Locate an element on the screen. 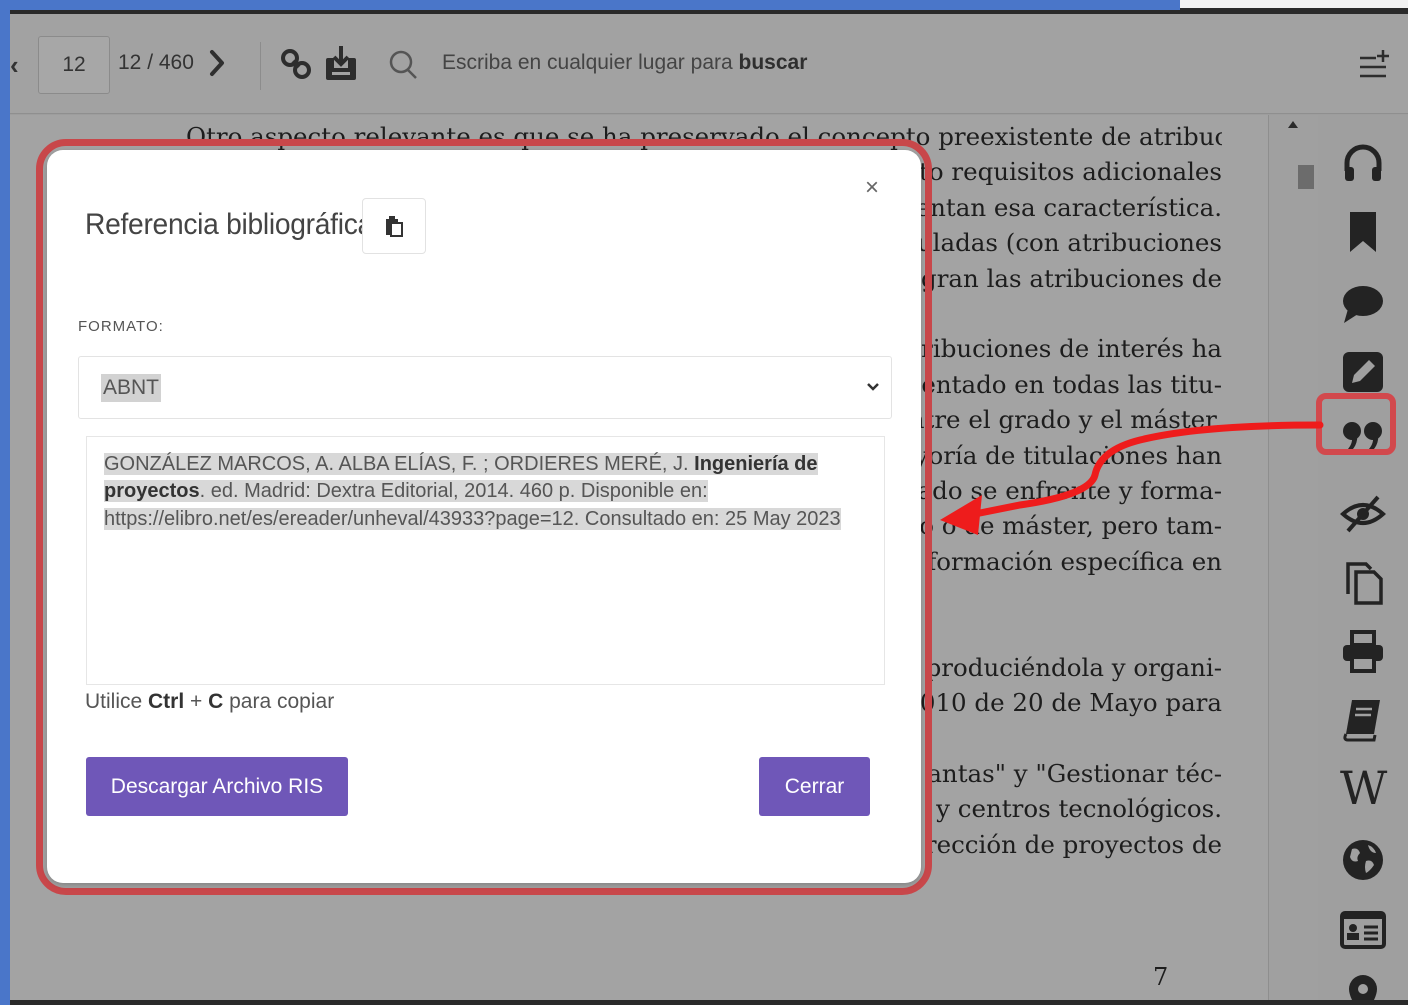 This screenshot has height=1005, width=1408. copy-hint-plus: + is located at coordinates (196, 701).